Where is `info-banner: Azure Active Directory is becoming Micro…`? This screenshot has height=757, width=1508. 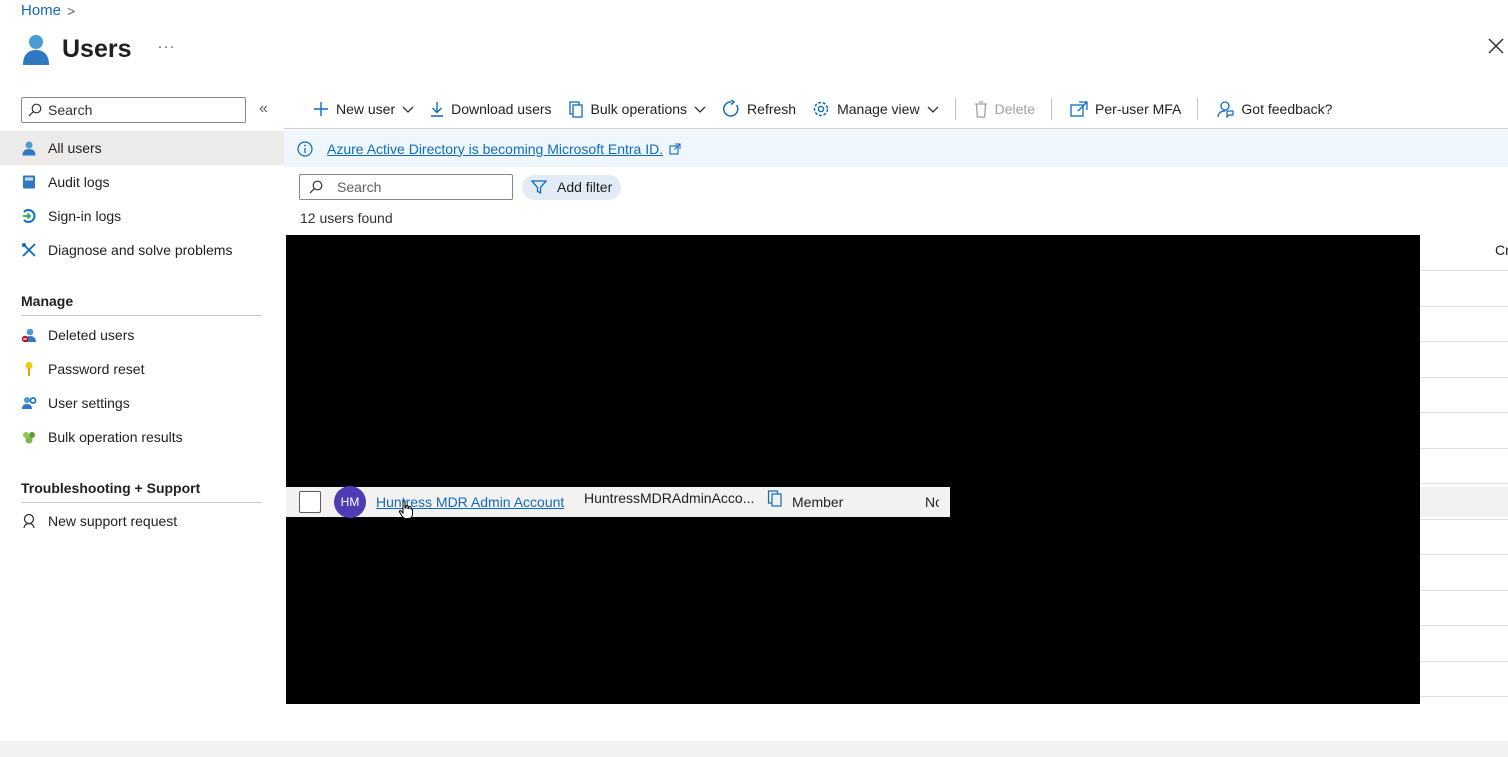
info-banner: Azure Active Directory is becoming Micro… is located at coordinates (896, 148).